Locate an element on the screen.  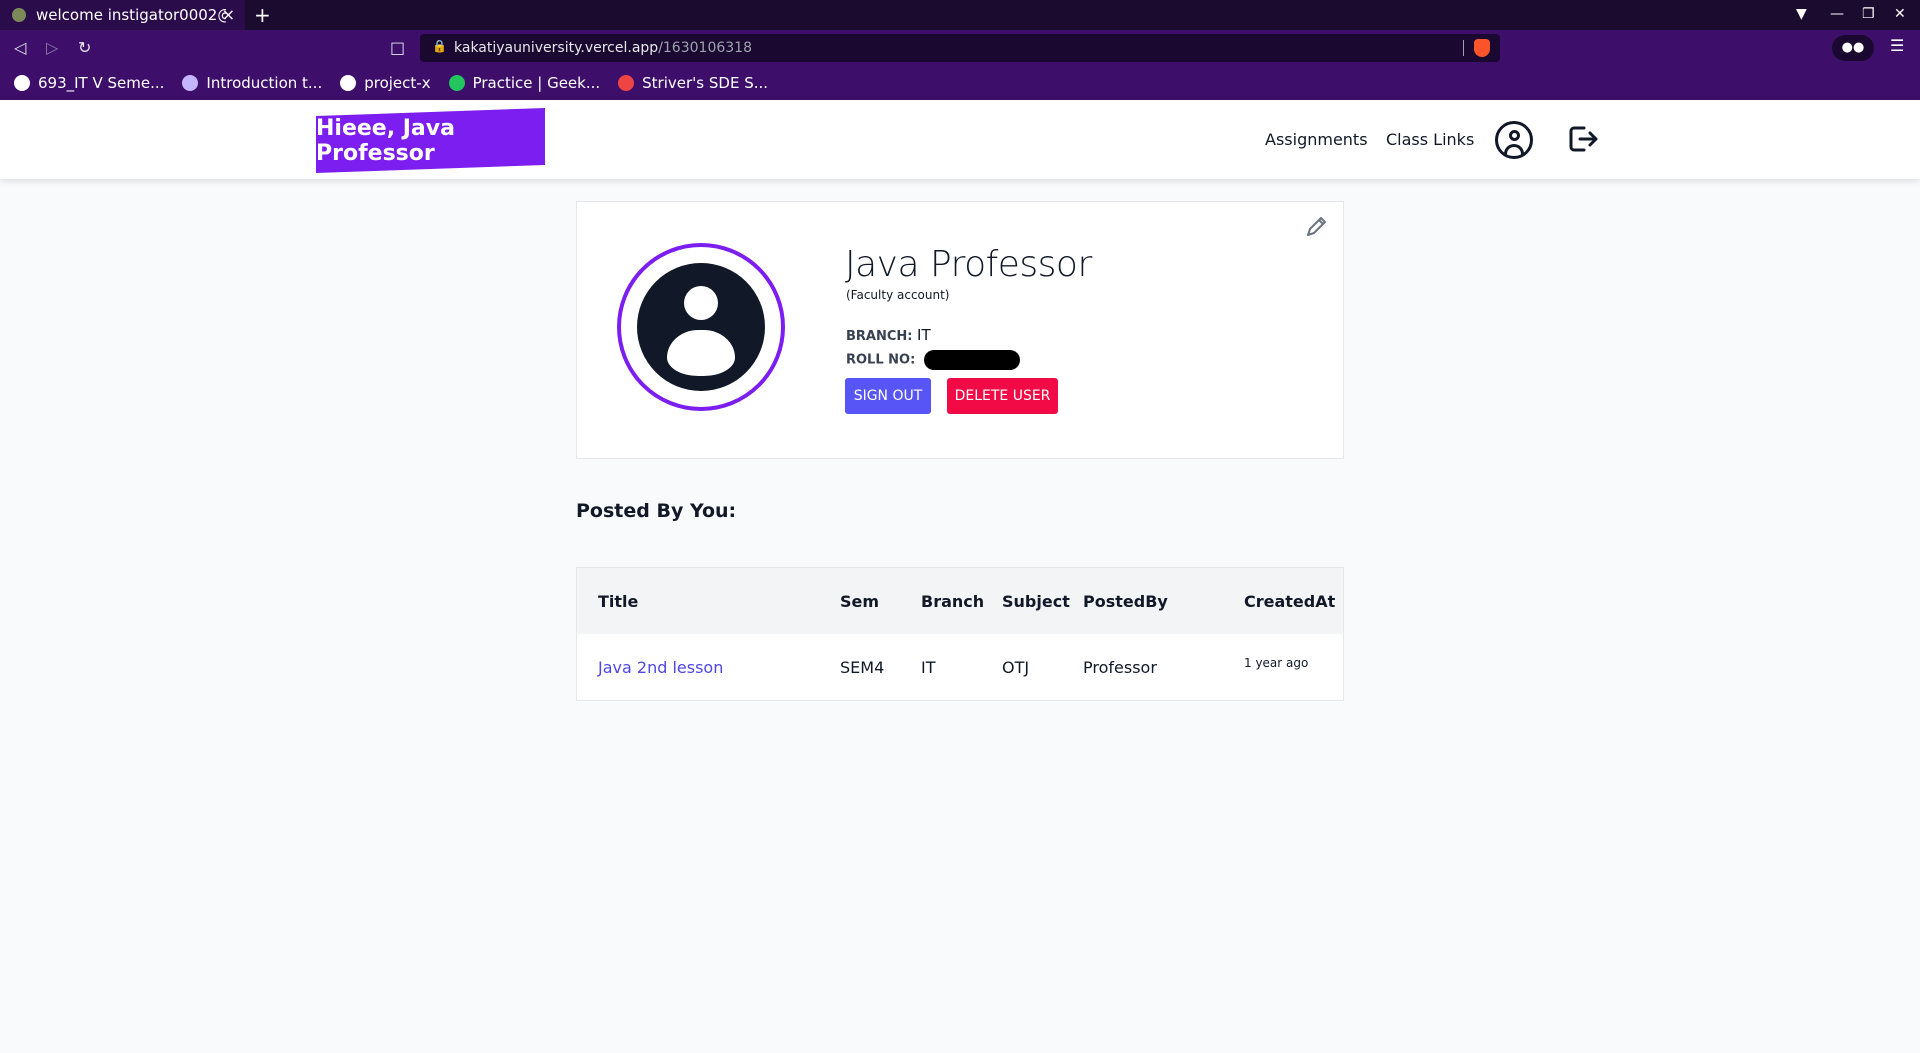
post-posted-by: Professor is located at coordinates (1120, 667).